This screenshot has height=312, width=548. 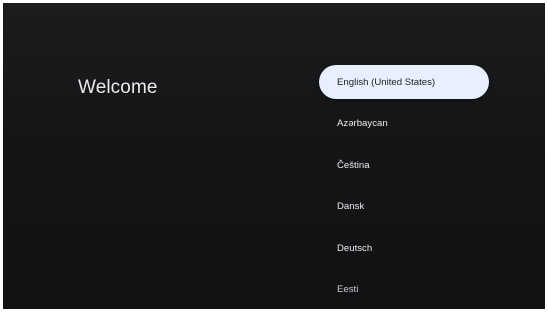 I want to click on language-option-label: English (United States), so click(x=386, y=82).